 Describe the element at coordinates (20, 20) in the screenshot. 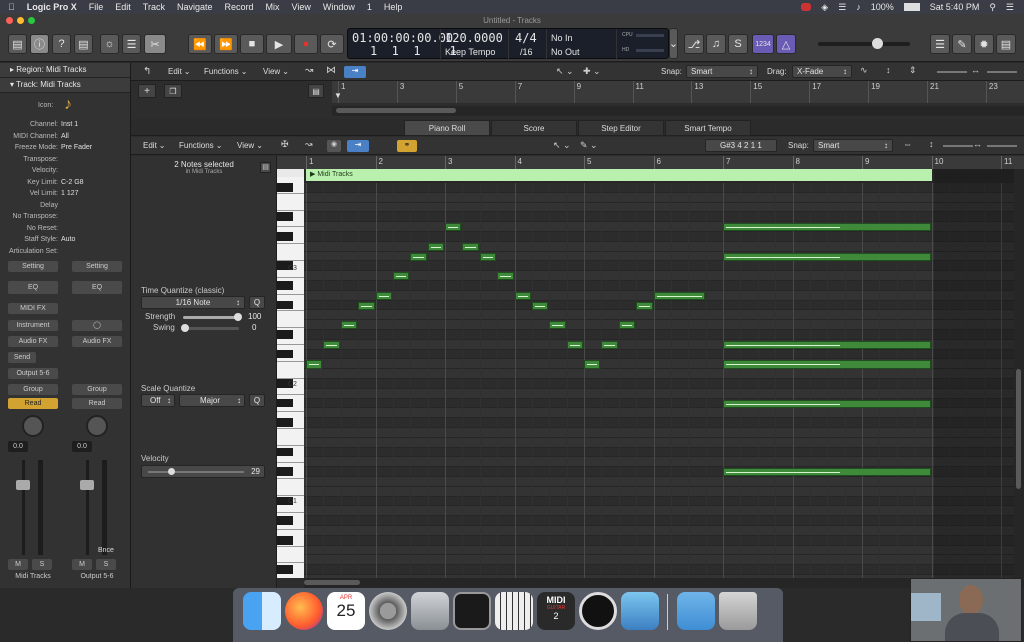

I see `minimize-window-icon` at that location.